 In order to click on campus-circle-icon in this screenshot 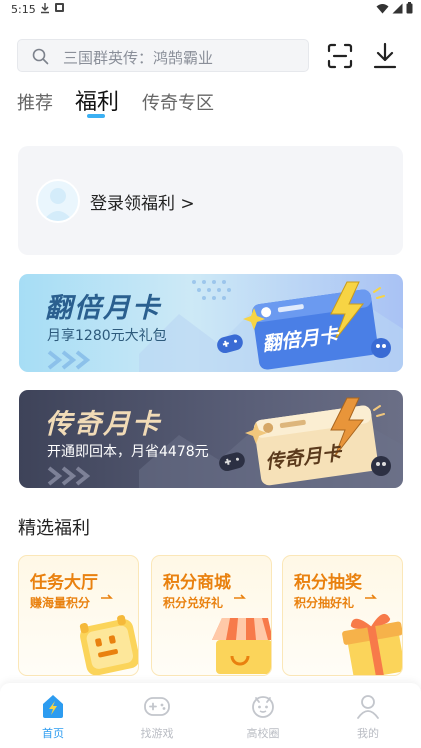, I will do `click(263, 707)`.